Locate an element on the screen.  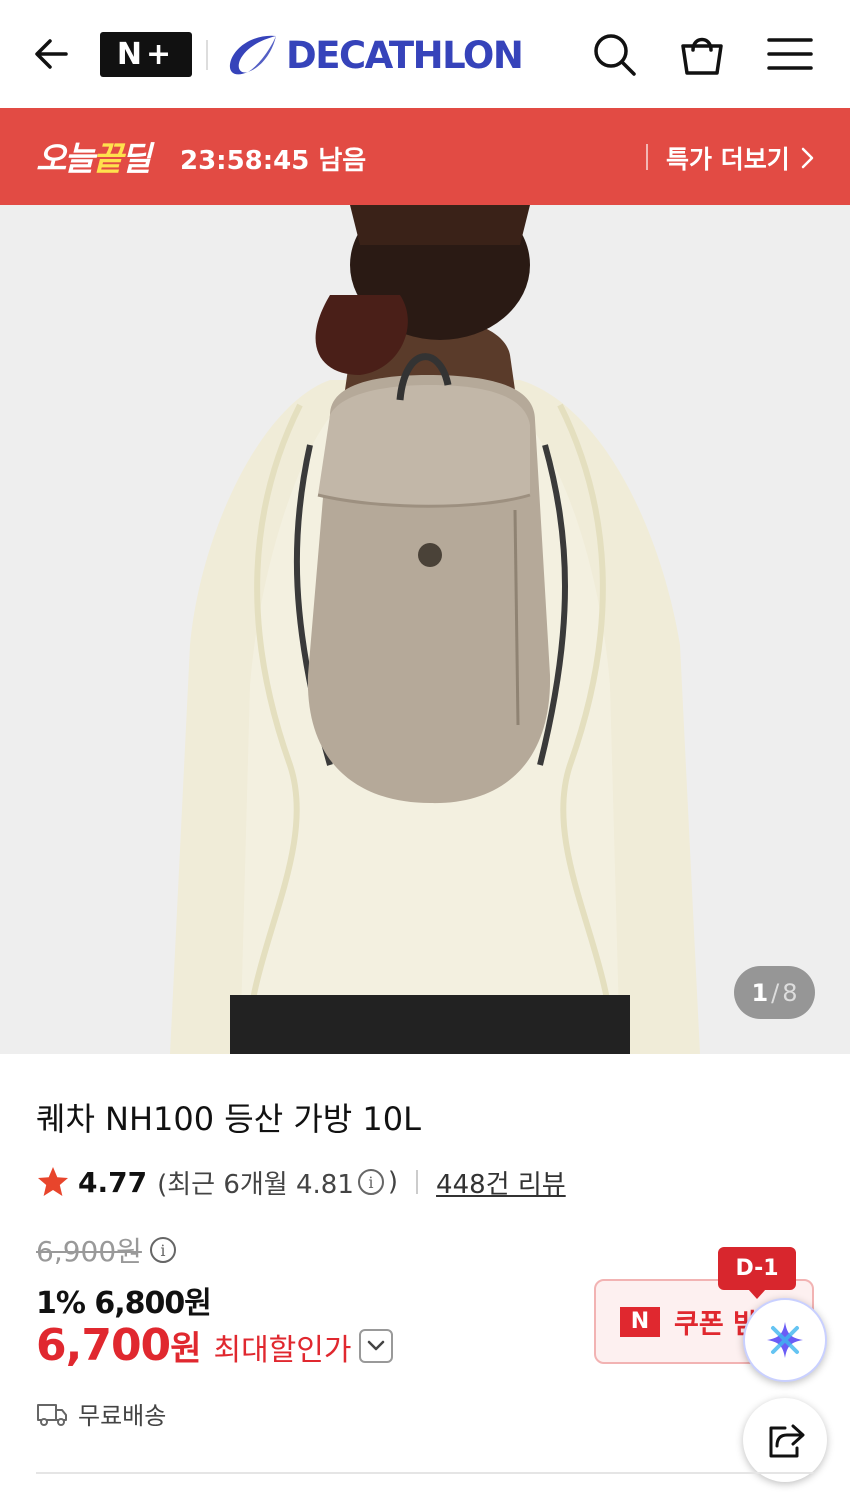
shopping-bag-icon is located at coordinates (702, 54).